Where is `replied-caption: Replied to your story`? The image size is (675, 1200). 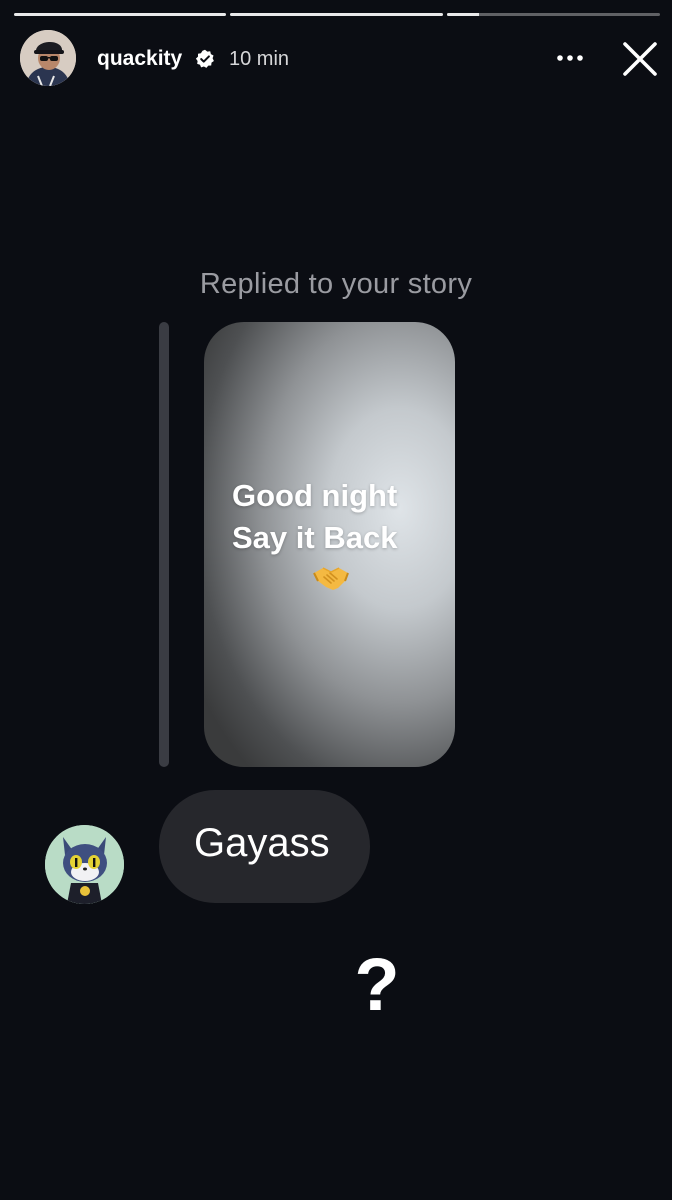
replied-caption: Replied to your story is located at coordinates (336, 284).